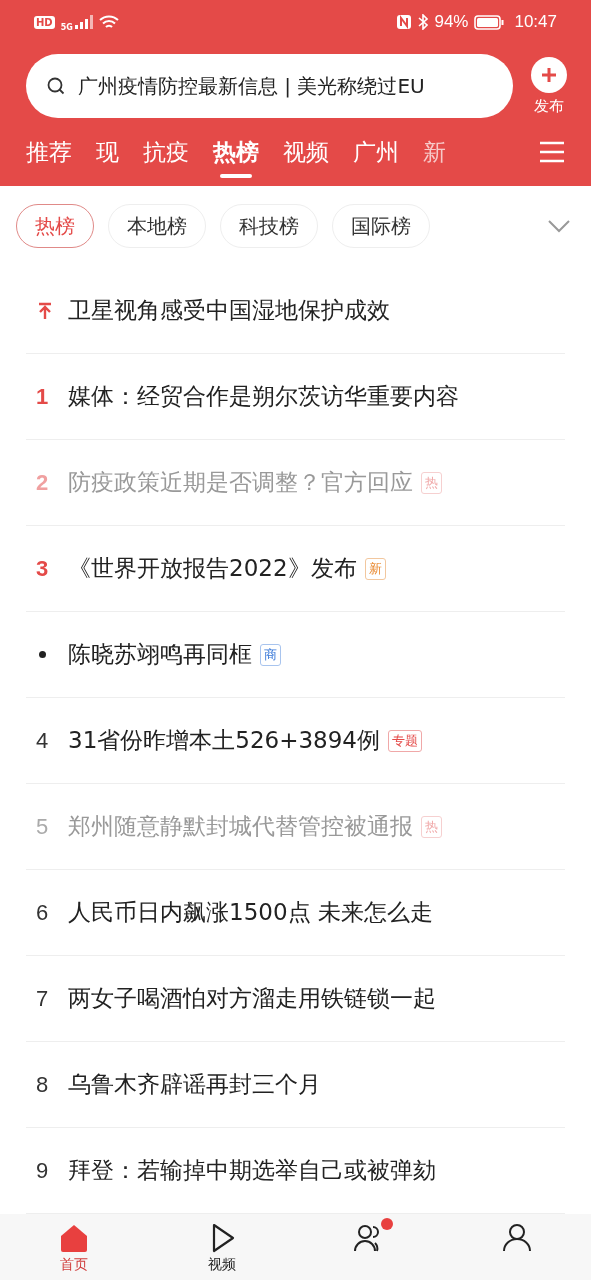  I want to click on hd-indicator: HD, so click(44, 22).